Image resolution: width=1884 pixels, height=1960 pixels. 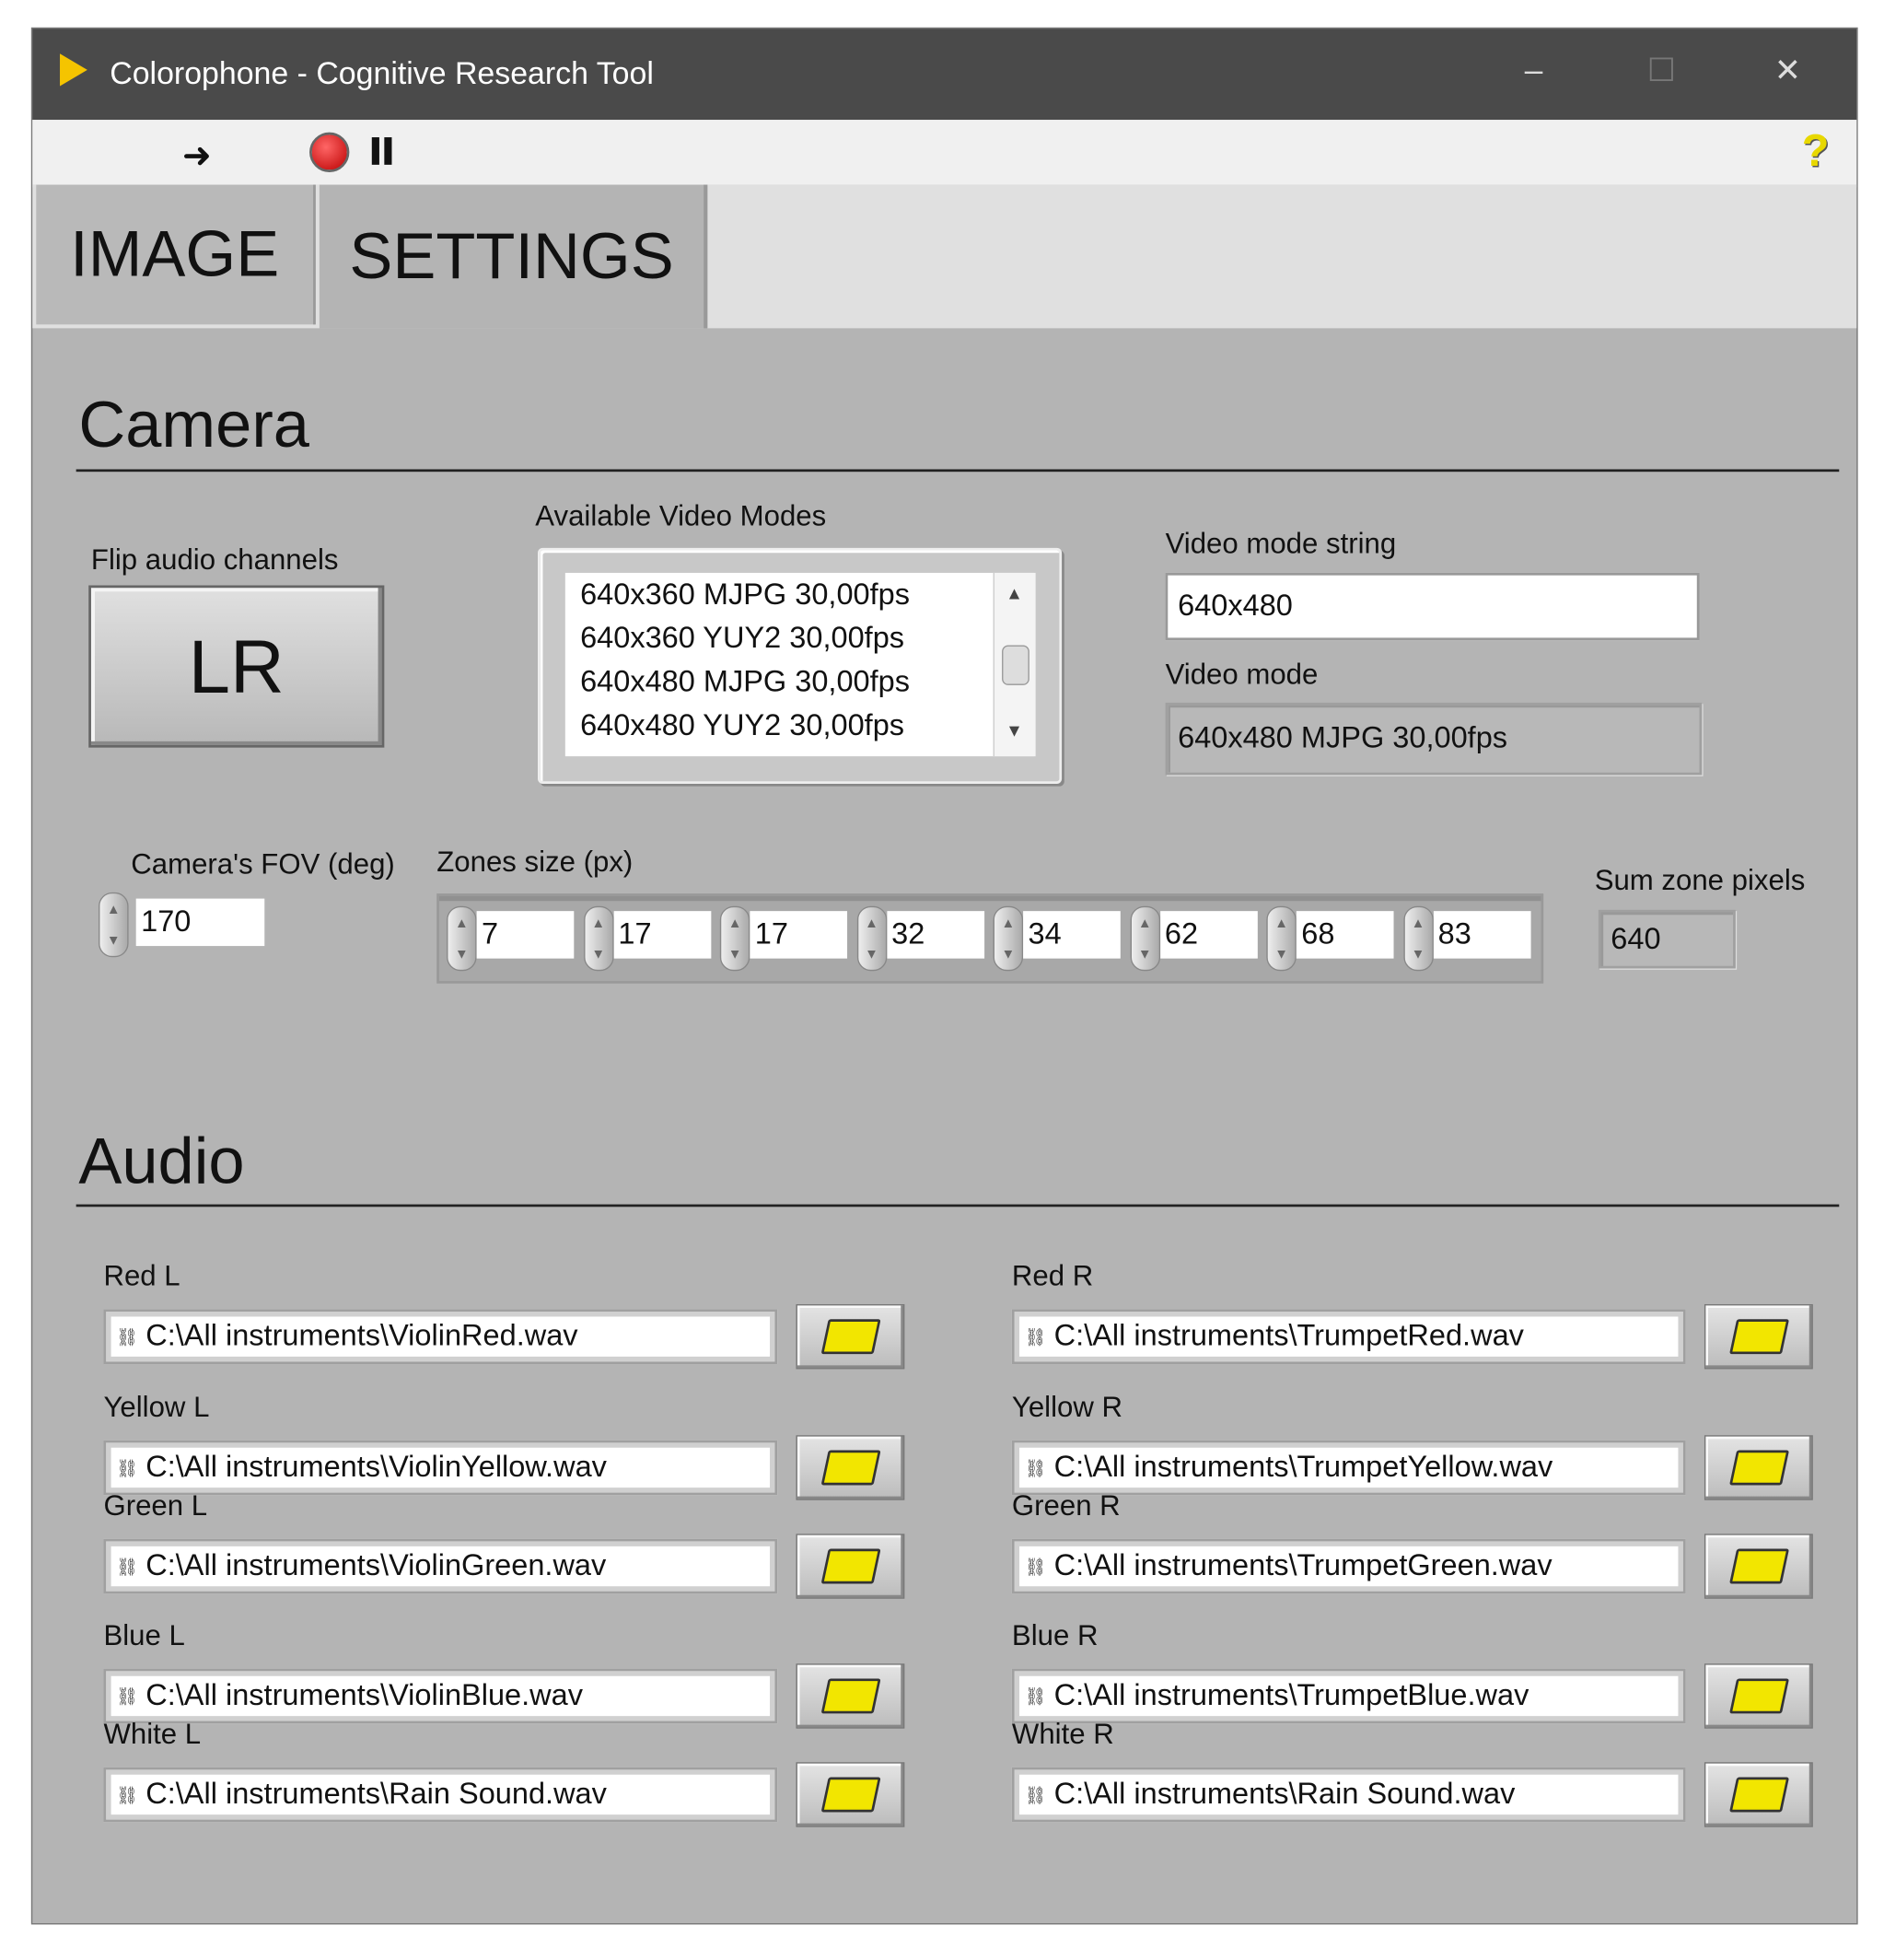 What do you see at coordinates (1434, 739) in the screenshot?
I see `video-mode-indicator: 640x480 MJPG 30,00fps` at bounding box center [1434, 739].